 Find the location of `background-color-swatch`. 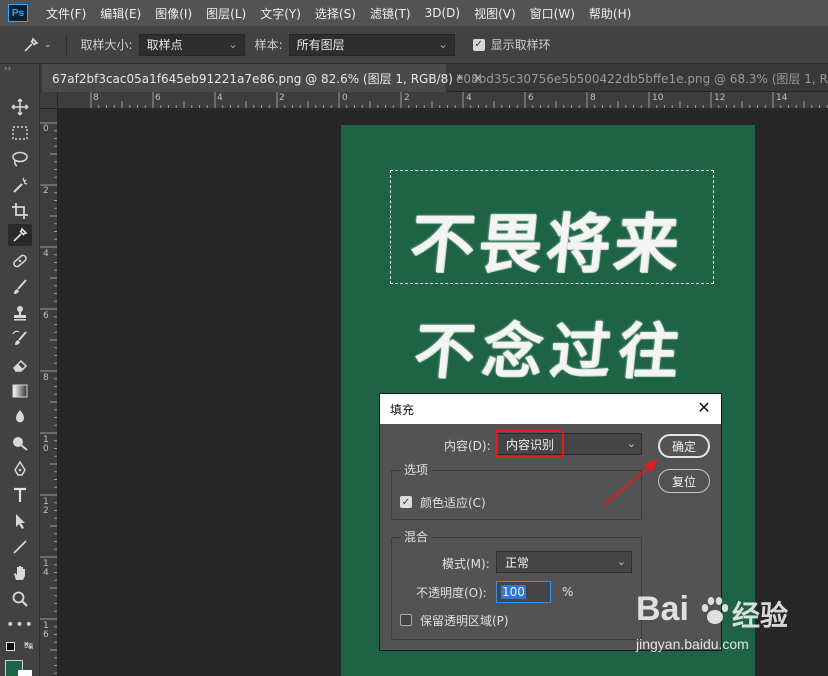

background-color-swatch is located at coordinates (25, 673).